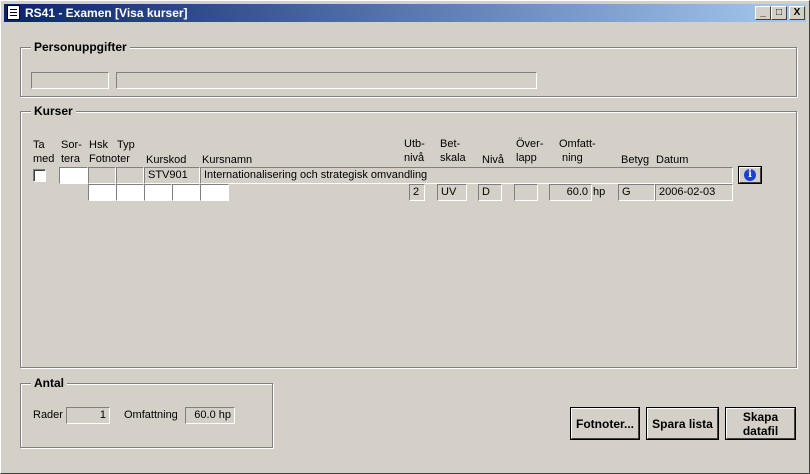 Image resolution: width=810 pixels, height=474 pixels. What do you see at coordinates (49, 383) in the screenshot?
I see `antal-legend: Antal` at bounding box center [49, 383].